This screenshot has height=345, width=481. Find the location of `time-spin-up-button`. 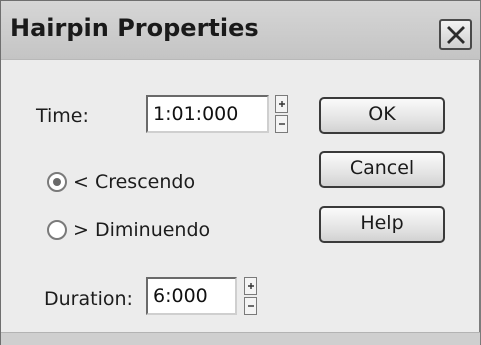

time-spin-up-button is located at coordinates (281, 104).